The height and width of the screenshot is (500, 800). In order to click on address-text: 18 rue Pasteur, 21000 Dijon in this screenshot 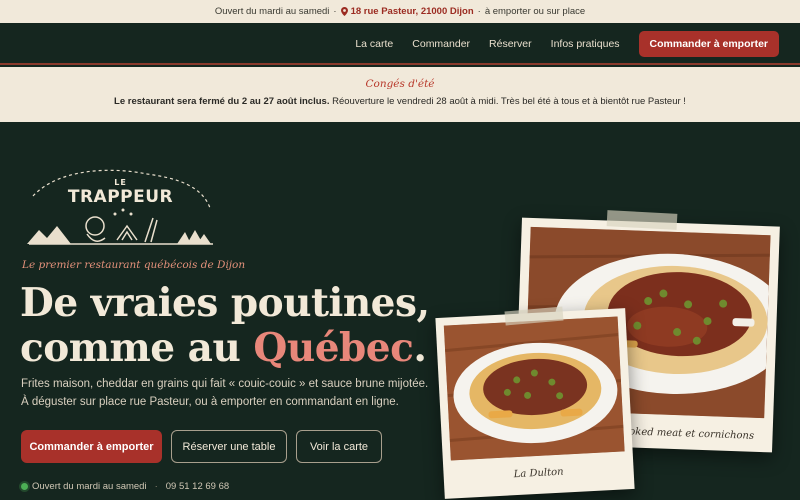, I will do `click(412, 11)`.